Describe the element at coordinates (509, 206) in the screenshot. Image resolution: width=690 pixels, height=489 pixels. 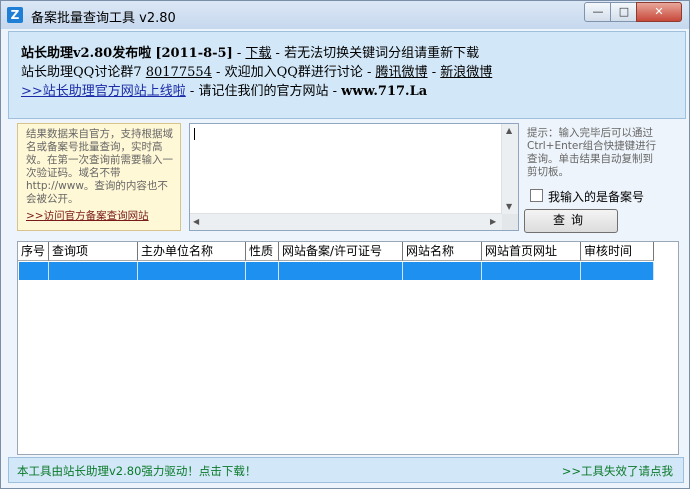
I see `scroll-down-icon: ▼` at that location.